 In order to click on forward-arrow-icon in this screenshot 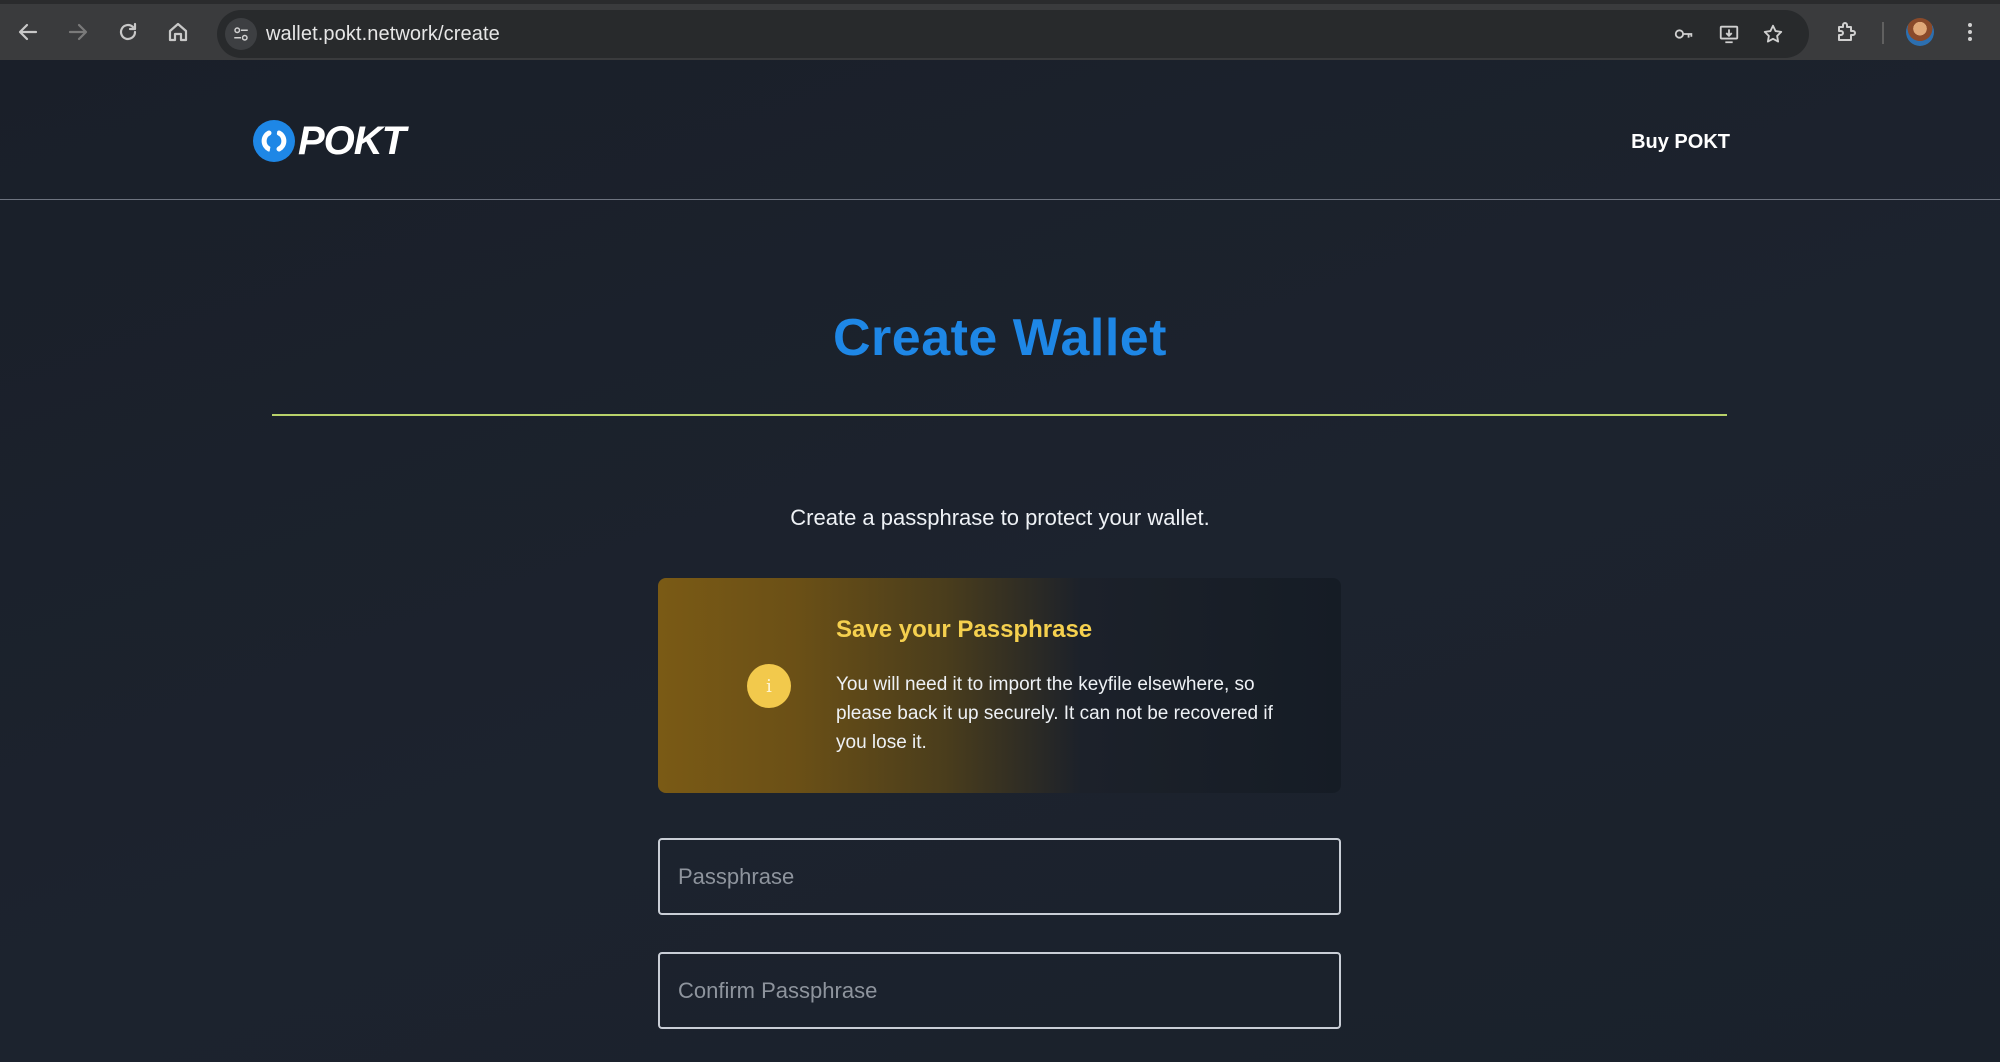, I will do `click(78, 32)`.